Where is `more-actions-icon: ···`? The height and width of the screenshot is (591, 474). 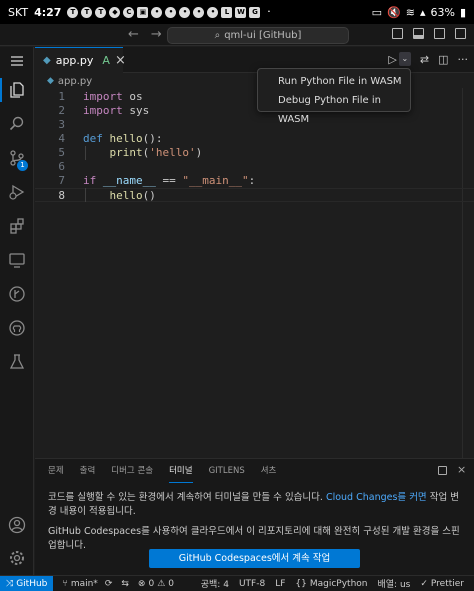
more-actions-icon: ··· is located at coordinates (463, 59).